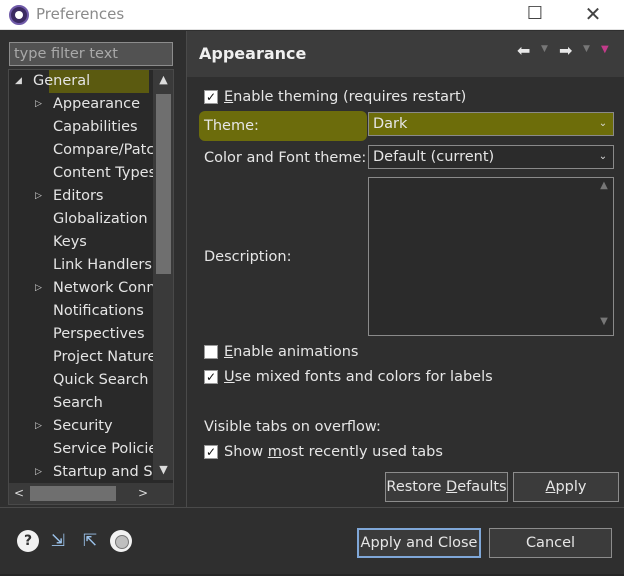 The height and width of the screenshot is (576, 624). What do you see at coordinates (605, 49) in the screenshot?
I see `view-menu-icon: ▼` at bounding box center [605, 49].